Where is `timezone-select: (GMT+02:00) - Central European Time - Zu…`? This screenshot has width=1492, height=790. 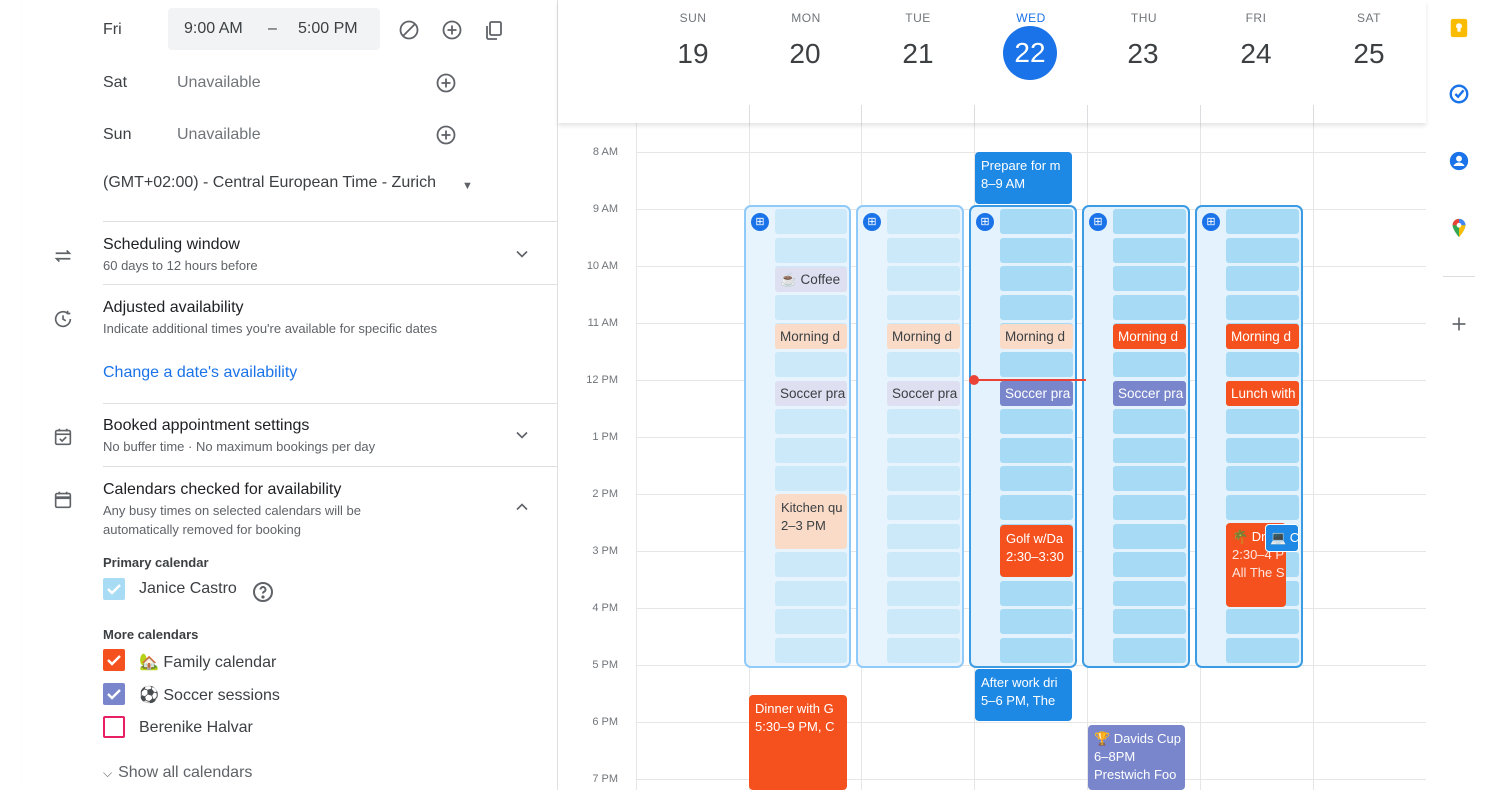 timezone-select: (GMT+02:00) - Central European Time - Zu… is located at coordinates (269, 183).